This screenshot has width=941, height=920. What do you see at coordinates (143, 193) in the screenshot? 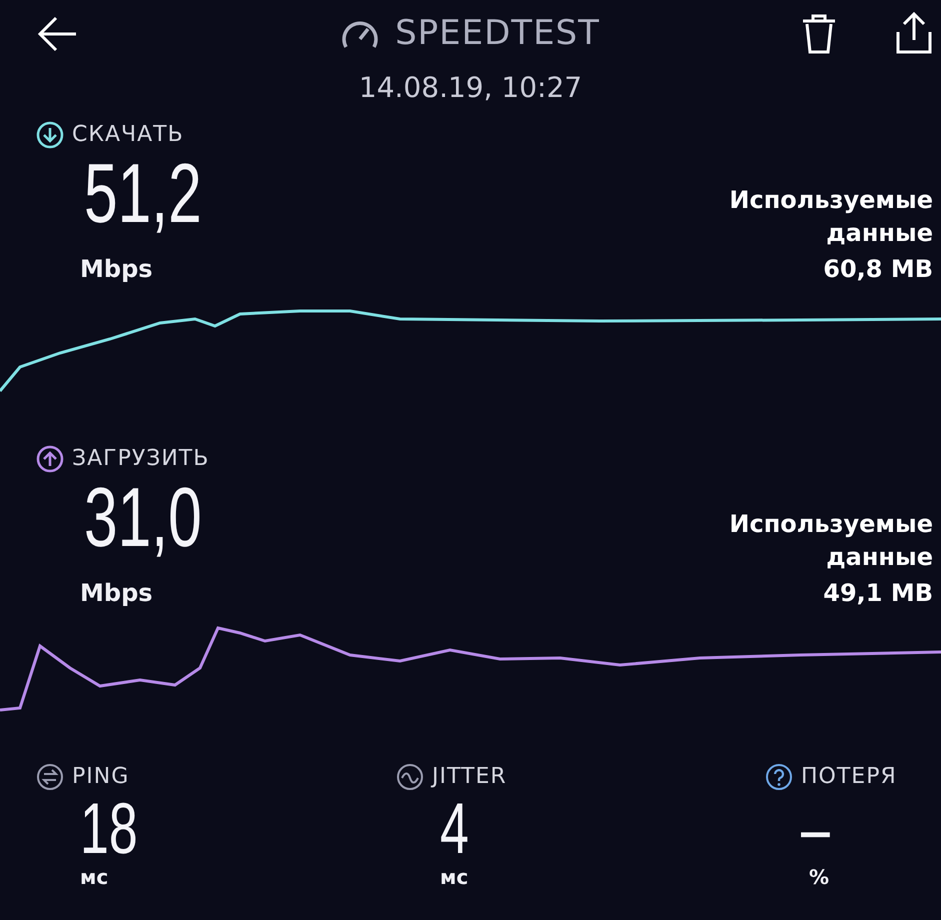
I see `speed-value: 51,2` at bounding box center [143, 193].